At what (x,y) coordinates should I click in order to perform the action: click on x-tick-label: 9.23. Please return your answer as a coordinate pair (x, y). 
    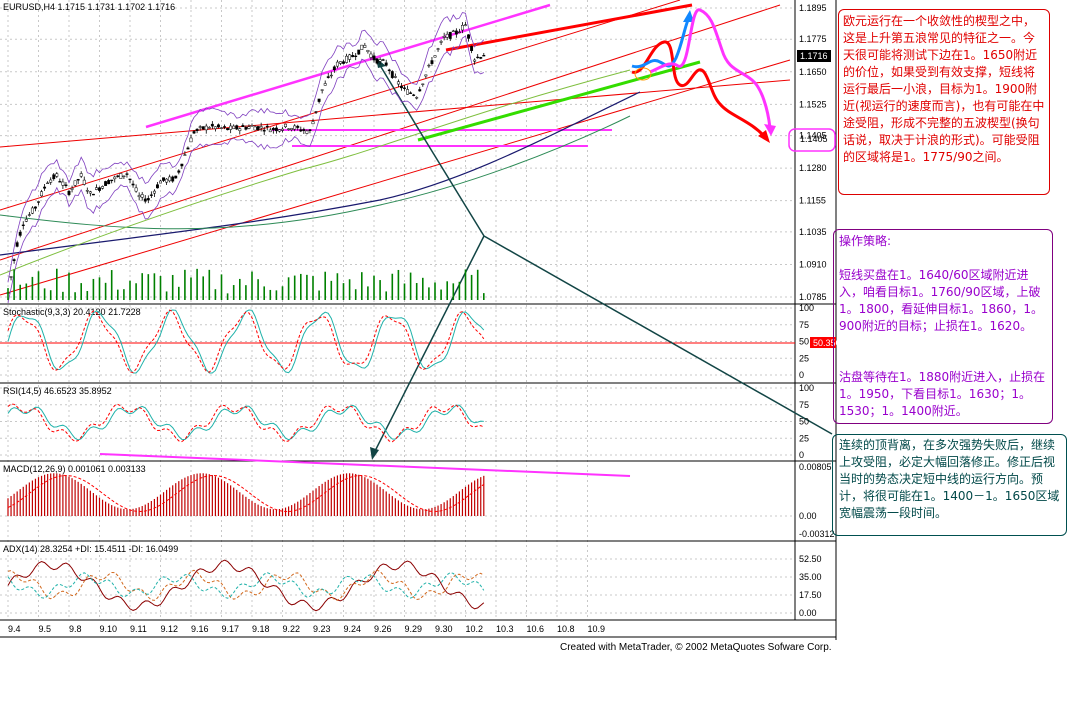
    Looking at the image, I should click on (322, 629).